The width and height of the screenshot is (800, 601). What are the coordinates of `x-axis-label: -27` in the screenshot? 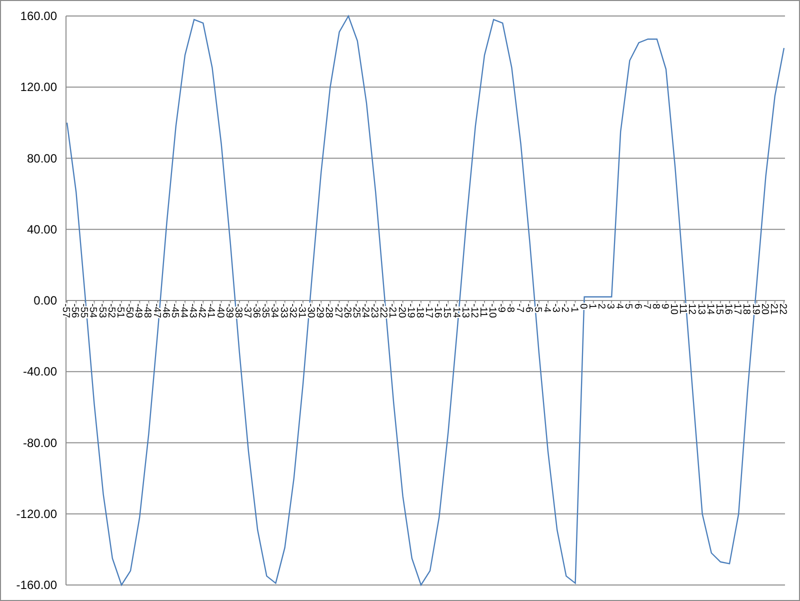 It's located at (338, 311).